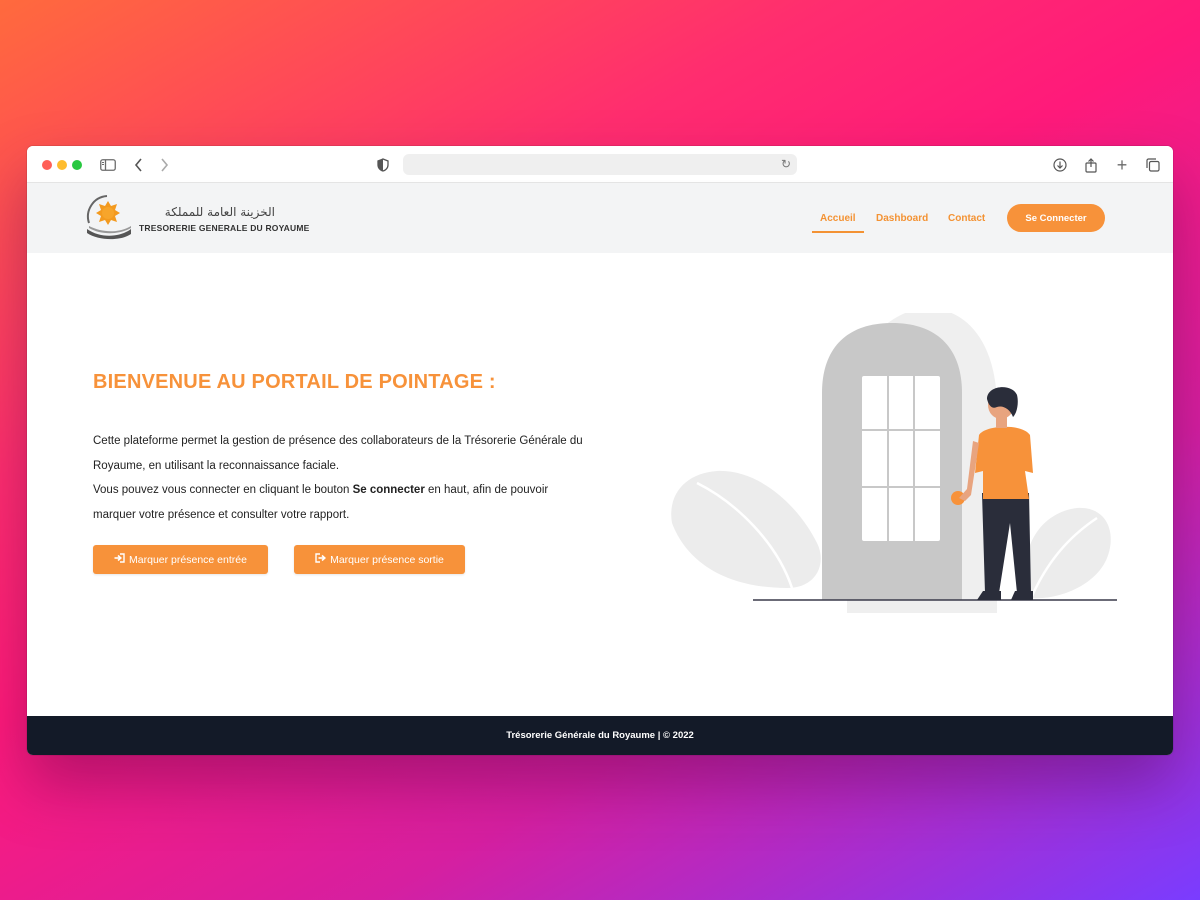 Image resolution: width=1200 pixels, height=900 pixels. I want to click on nav-link-home: Accueil, so click(838, 223).